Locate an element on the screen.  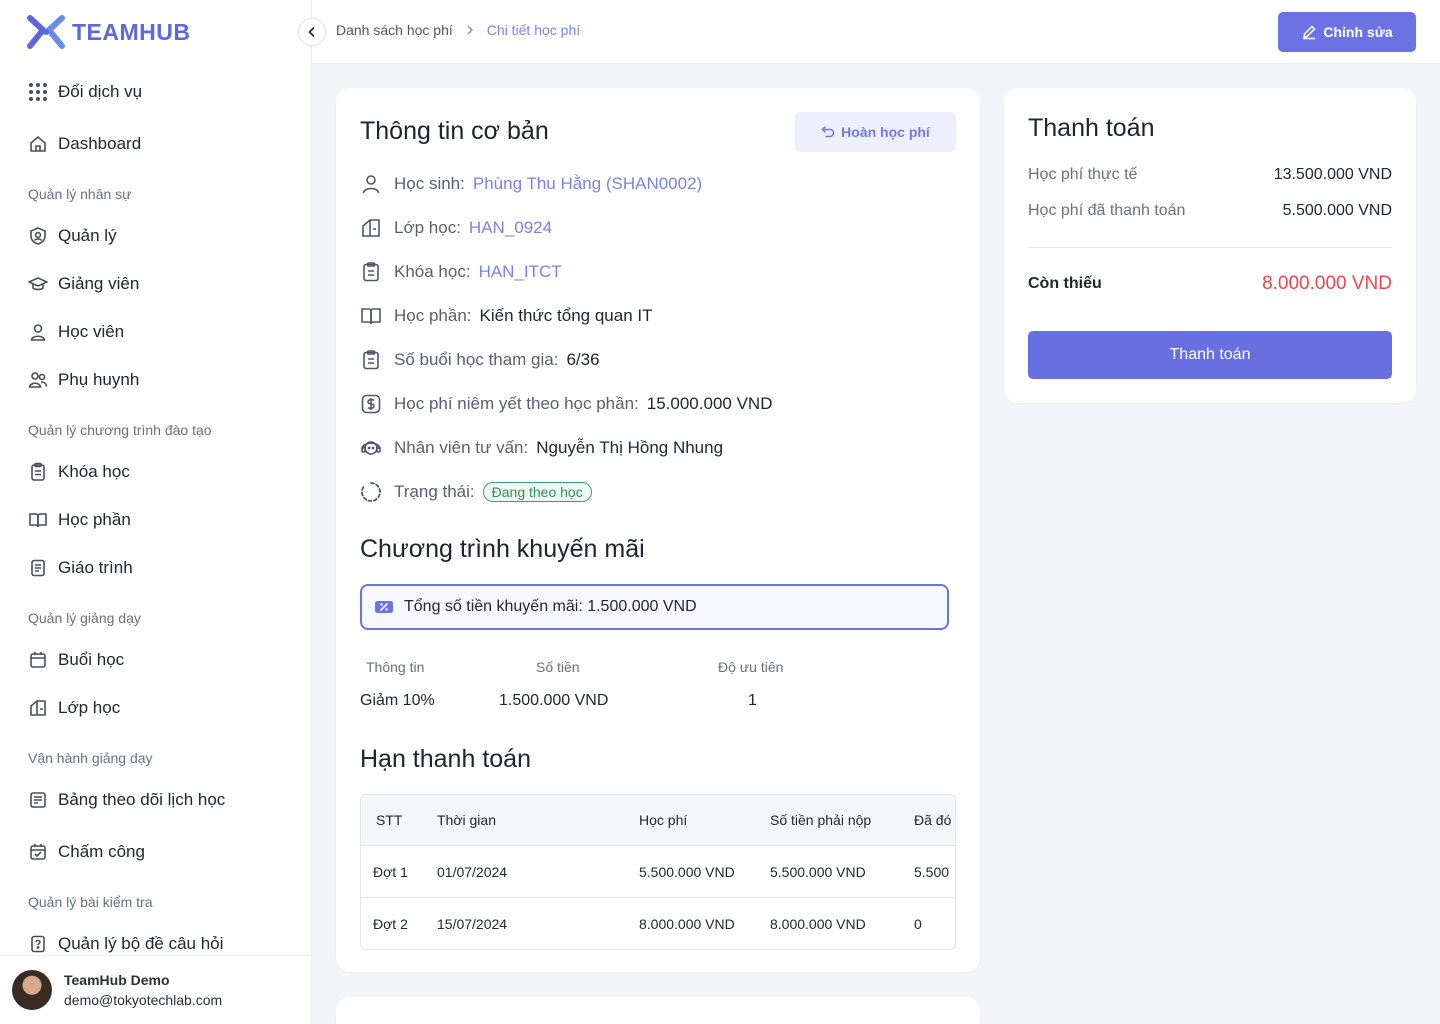
graduation-cap-icon is located at coordinates (38, 284).